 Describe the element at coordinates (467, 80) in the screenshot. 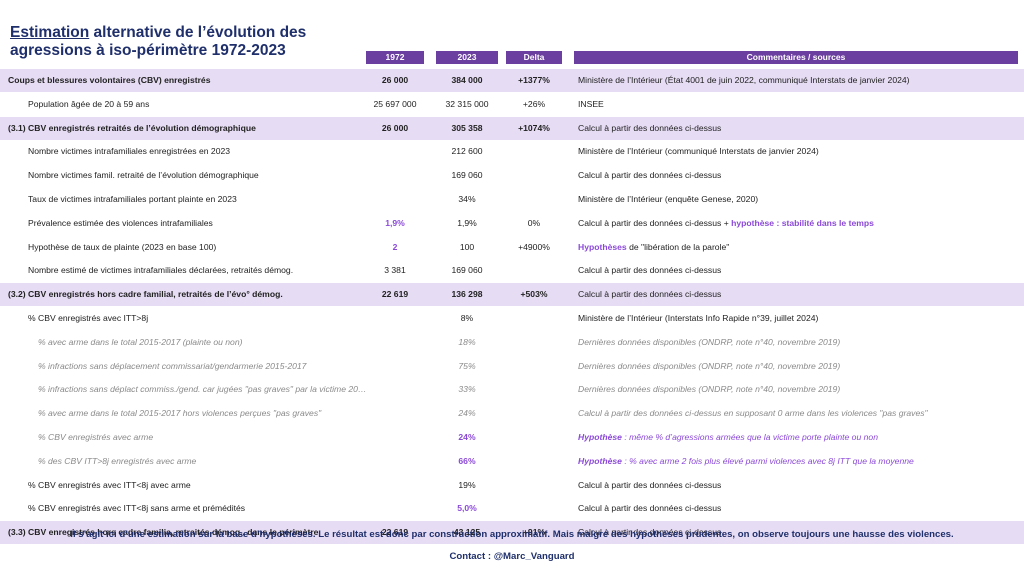

I see `value-2023: 384 000` at that location.